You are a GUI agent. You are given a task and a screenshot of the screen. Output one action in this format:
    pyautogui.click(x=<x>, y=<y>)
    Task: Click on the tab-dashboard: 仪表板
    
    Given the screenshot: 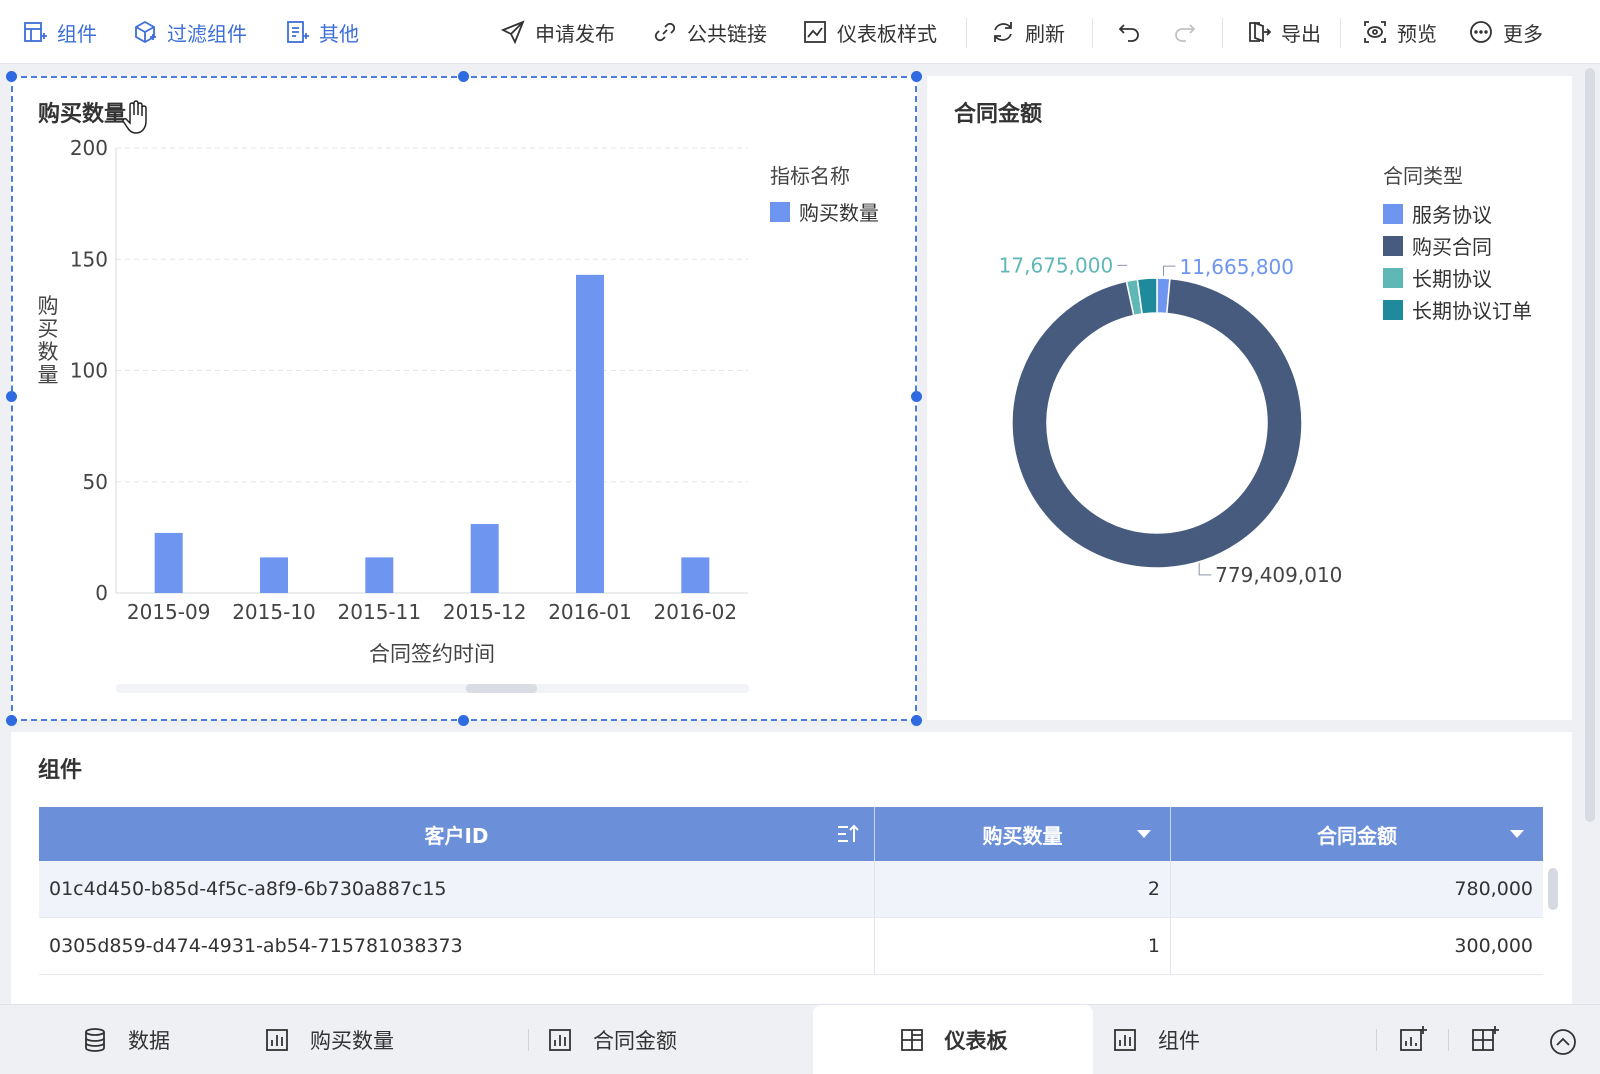 What is the action you would take?
    pyautogui.click(x=953, y=1039)
    